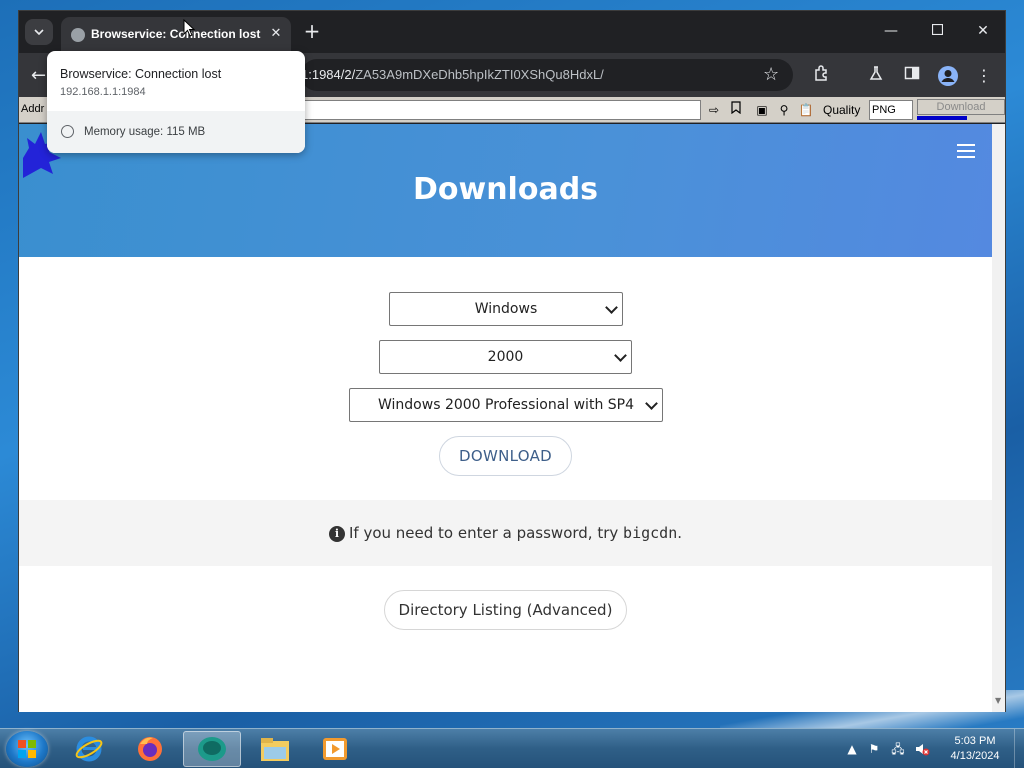 The height and width of the screenshot is (768, 1024). I want to click on mouse-cursor-icon, so click(189, 28).